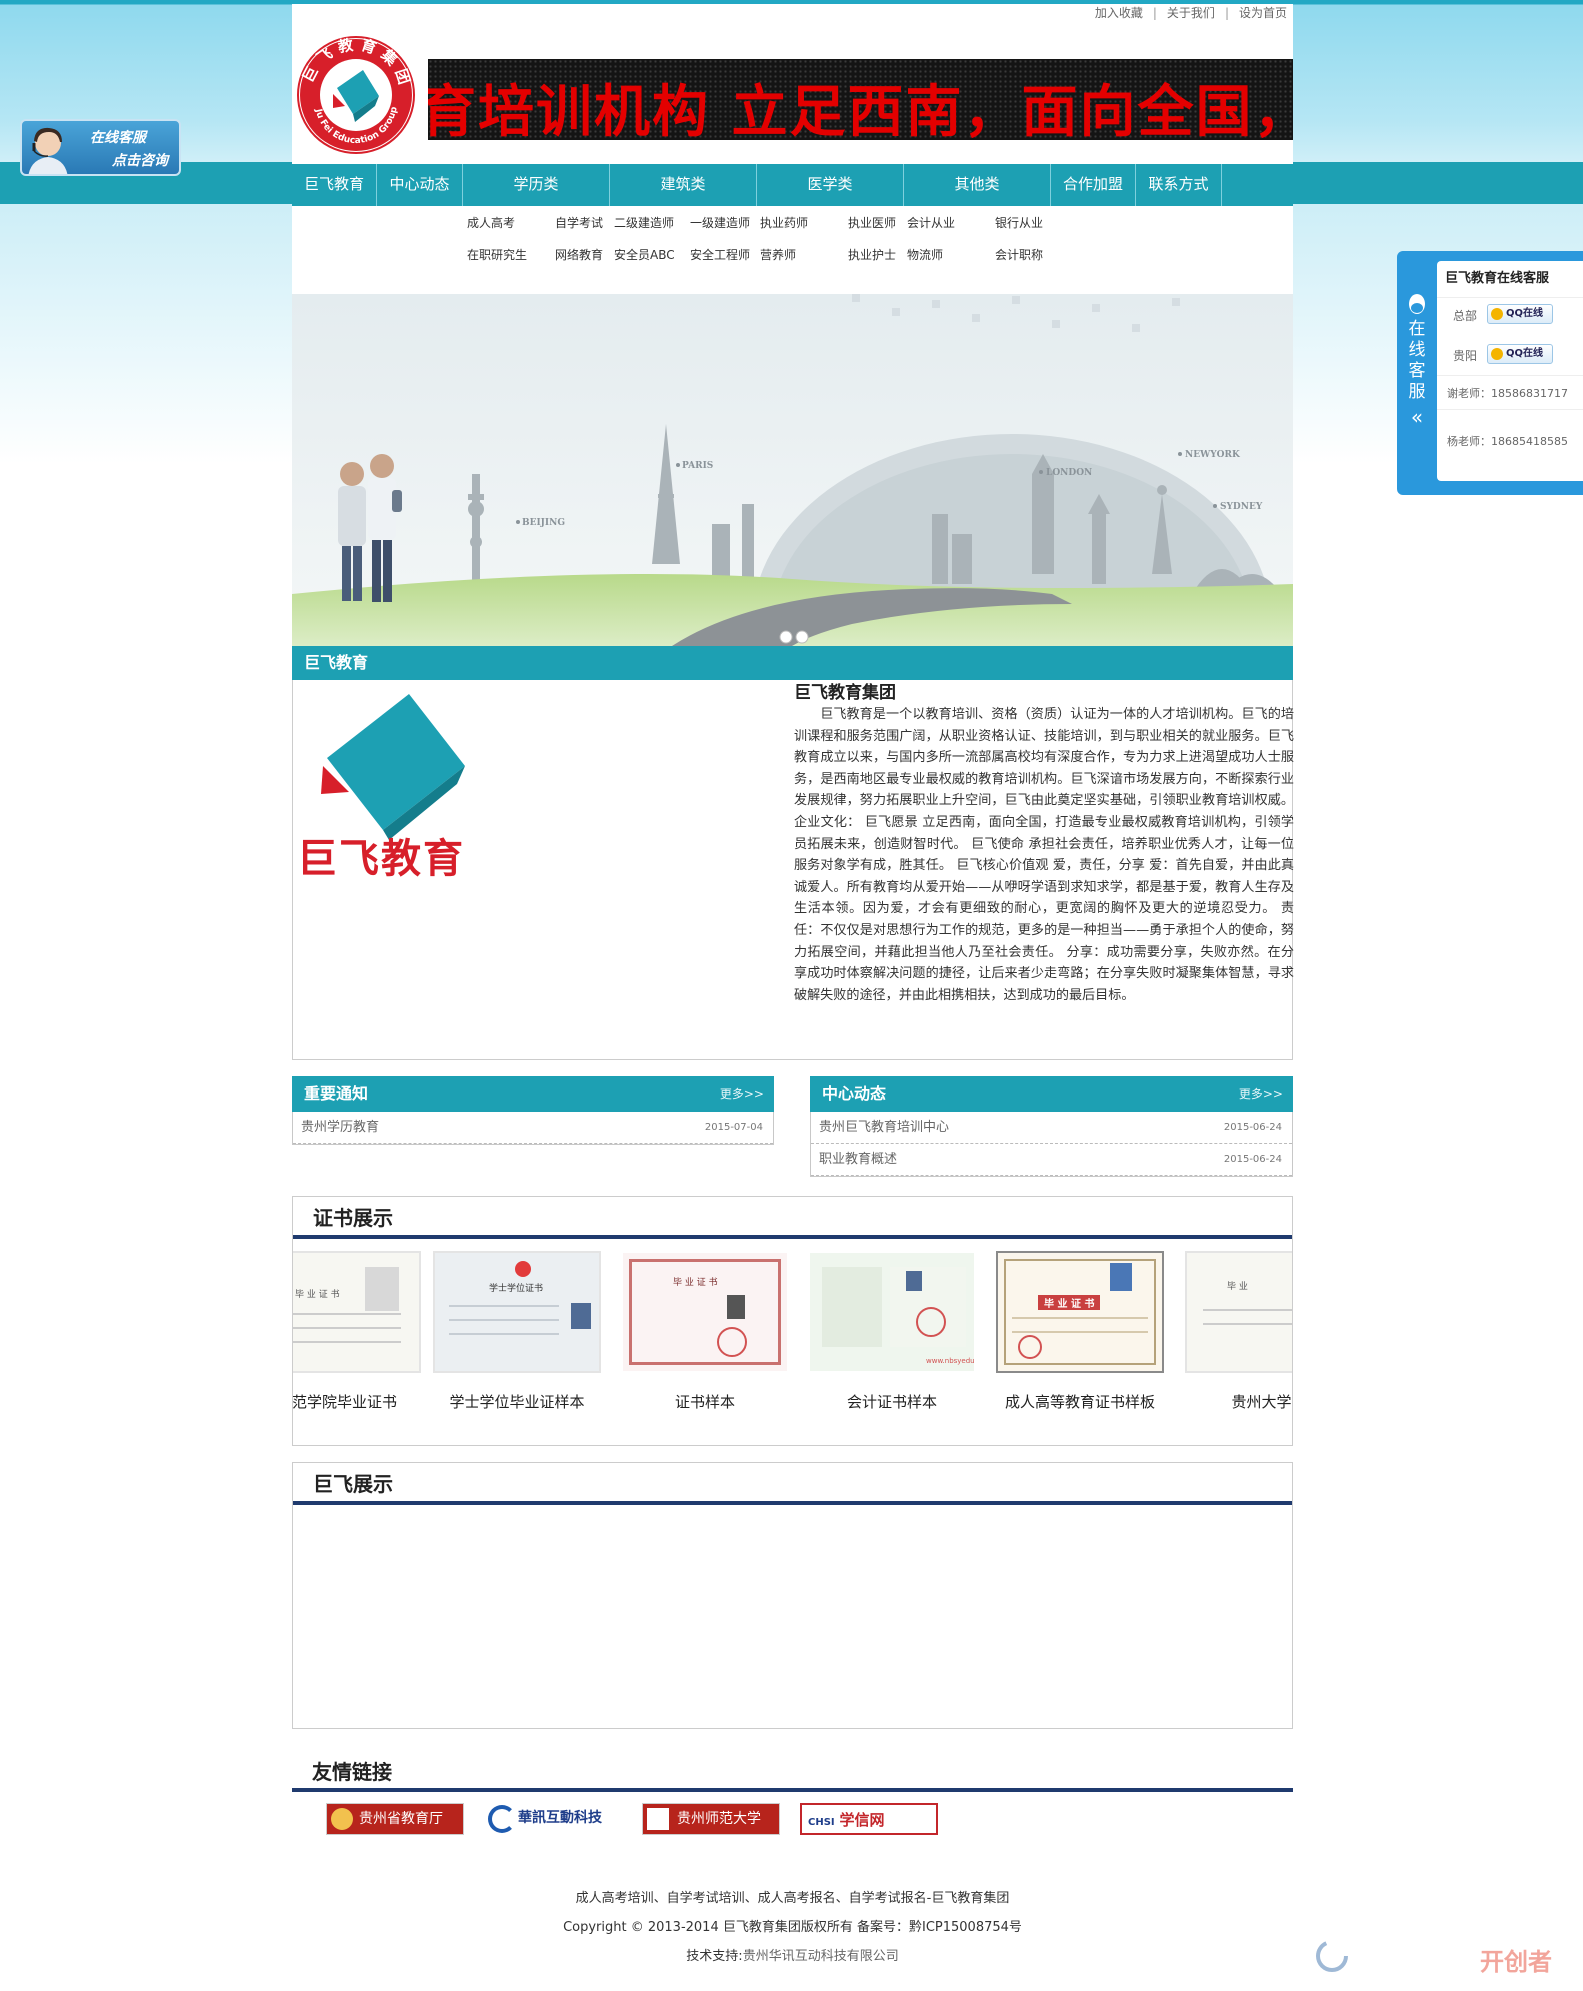 The width and height of the screenshot is (1583, 1991). Describe the element at coordinates (1080, 1331) in the screenshot. I see `certificate-card: 毕 业 证 书 成人高等教育证书样板` at that location.